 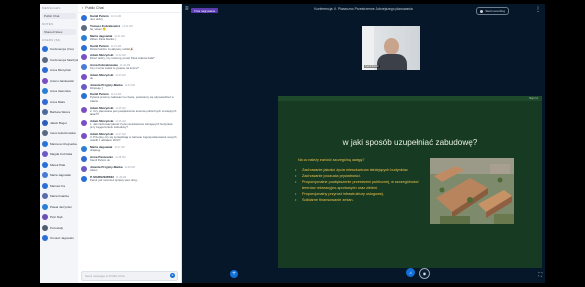 What do you see at coordinates (410, 142) in the screenshot?
I see `slide-title: w jaki sposób uzupełniać zabudowę?` at bounding box center [410, 142].